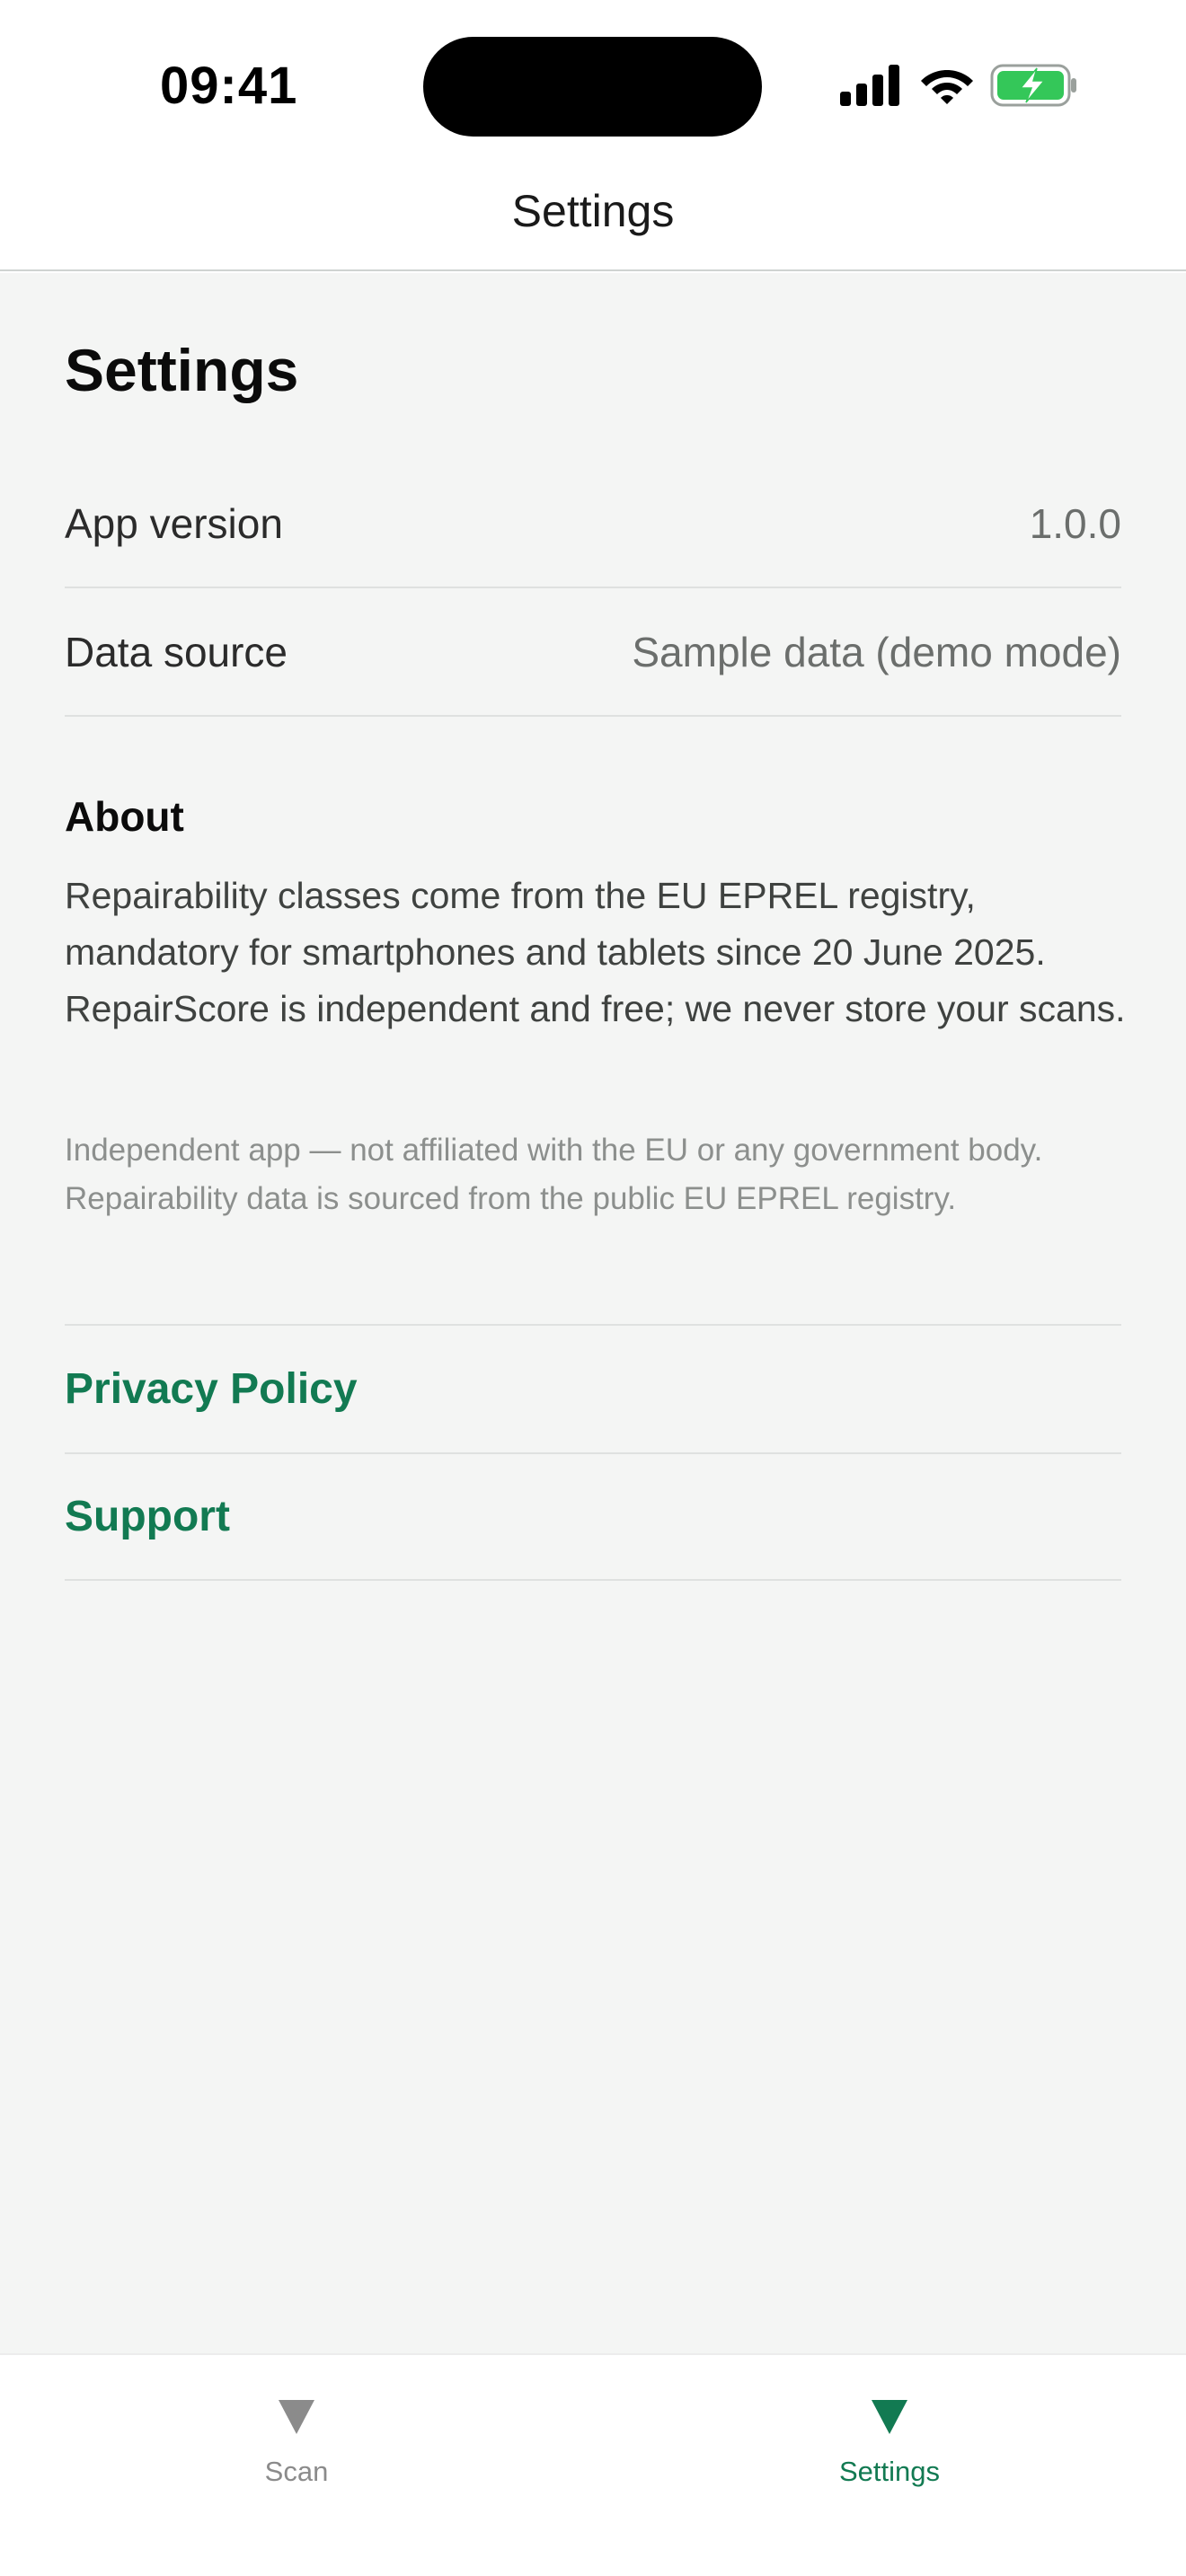  I want to click on navigation-bar: Settings, so click(593, 221).